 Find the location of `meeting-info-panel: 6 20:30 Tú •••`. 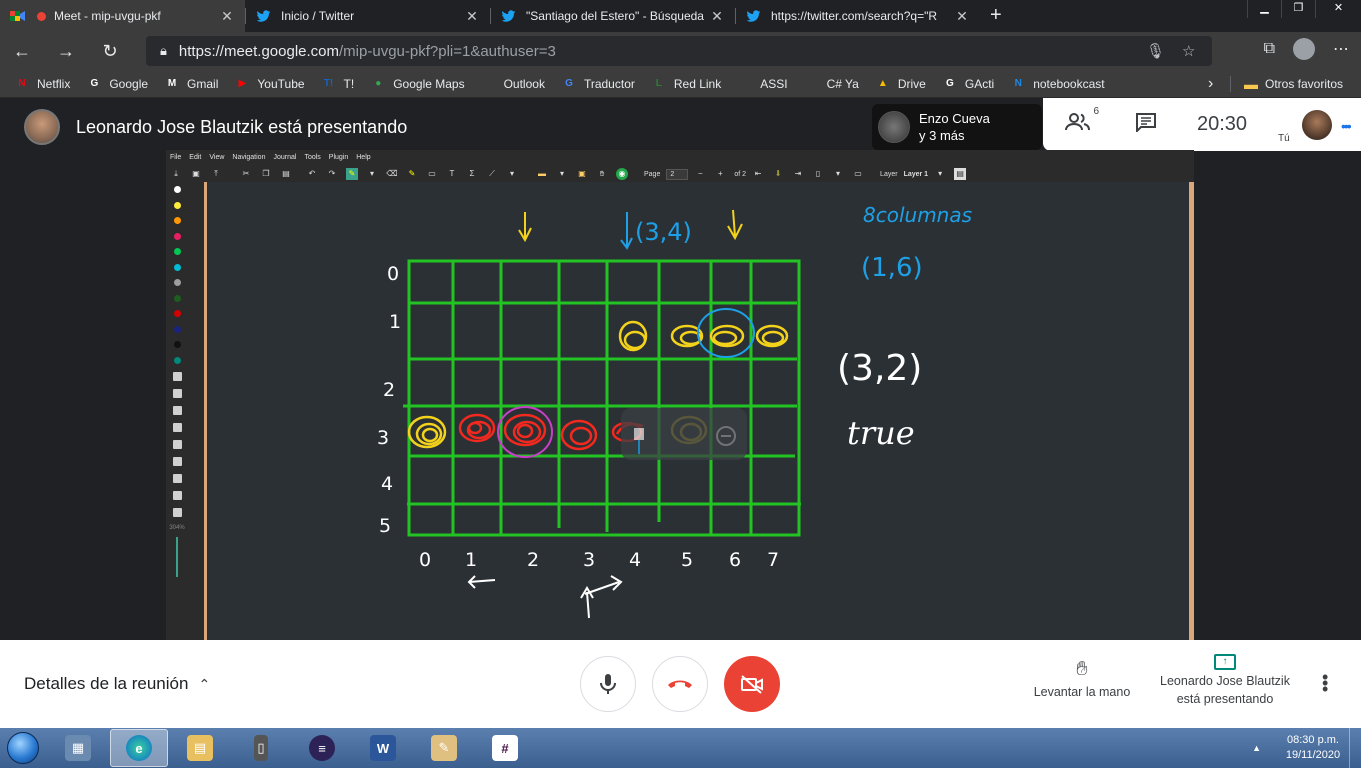

meeting-info-panel: 6 20:30 Tú ••• is located at coordinates (1202, 124).